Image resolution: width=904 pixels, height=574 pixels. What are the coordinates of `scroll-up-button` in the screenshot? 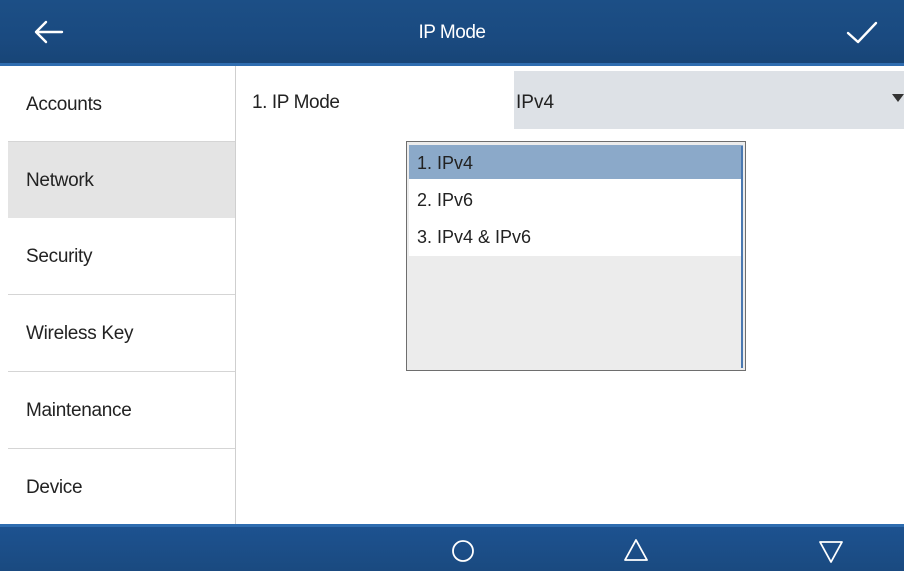 It's located at (636, 551).